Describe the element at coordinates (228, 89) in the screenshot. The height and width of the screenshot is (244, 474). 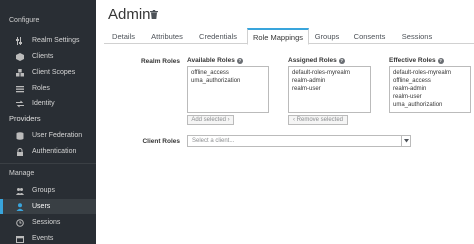
I see `available-roles-list: offline_access uma_authorization` at that location.